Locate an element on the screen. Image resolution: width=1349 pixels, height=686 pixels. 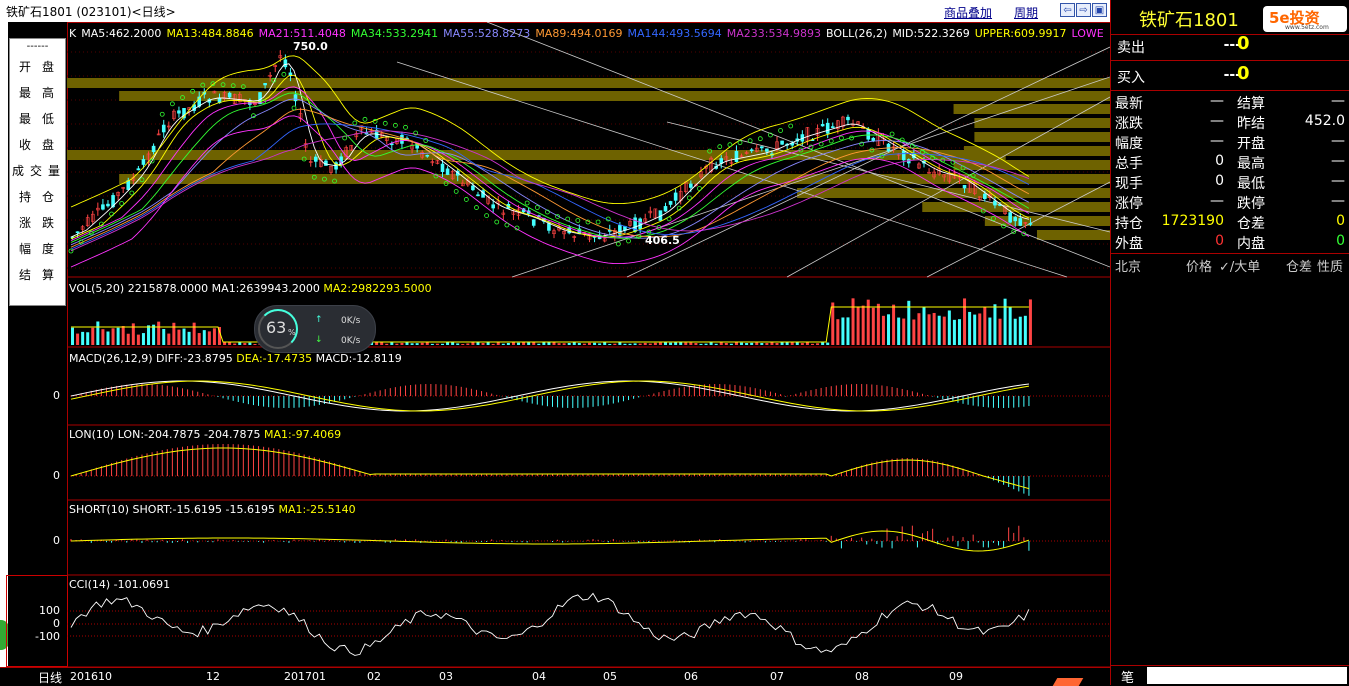
profile-bar is located at coordinates (1031, 109).